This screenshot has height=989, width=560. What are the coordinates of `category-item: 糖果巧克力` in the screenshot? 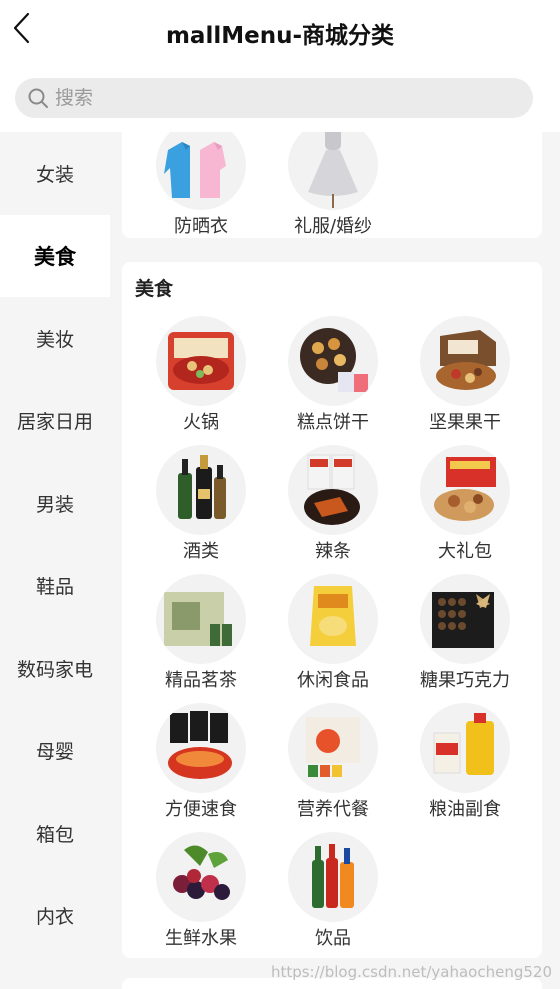 It's located at (465, 633).